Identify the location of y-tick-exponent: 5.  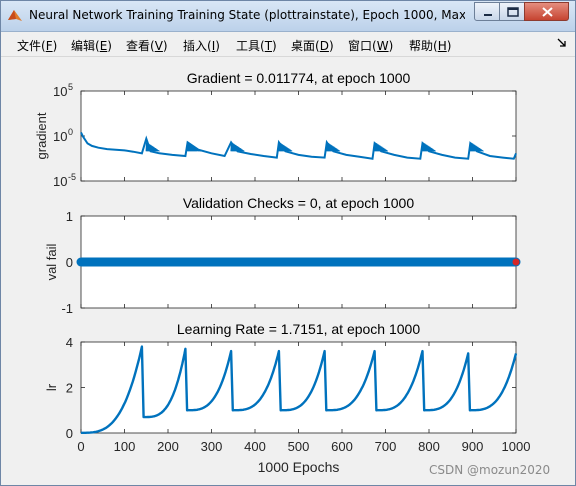
(70, 87).